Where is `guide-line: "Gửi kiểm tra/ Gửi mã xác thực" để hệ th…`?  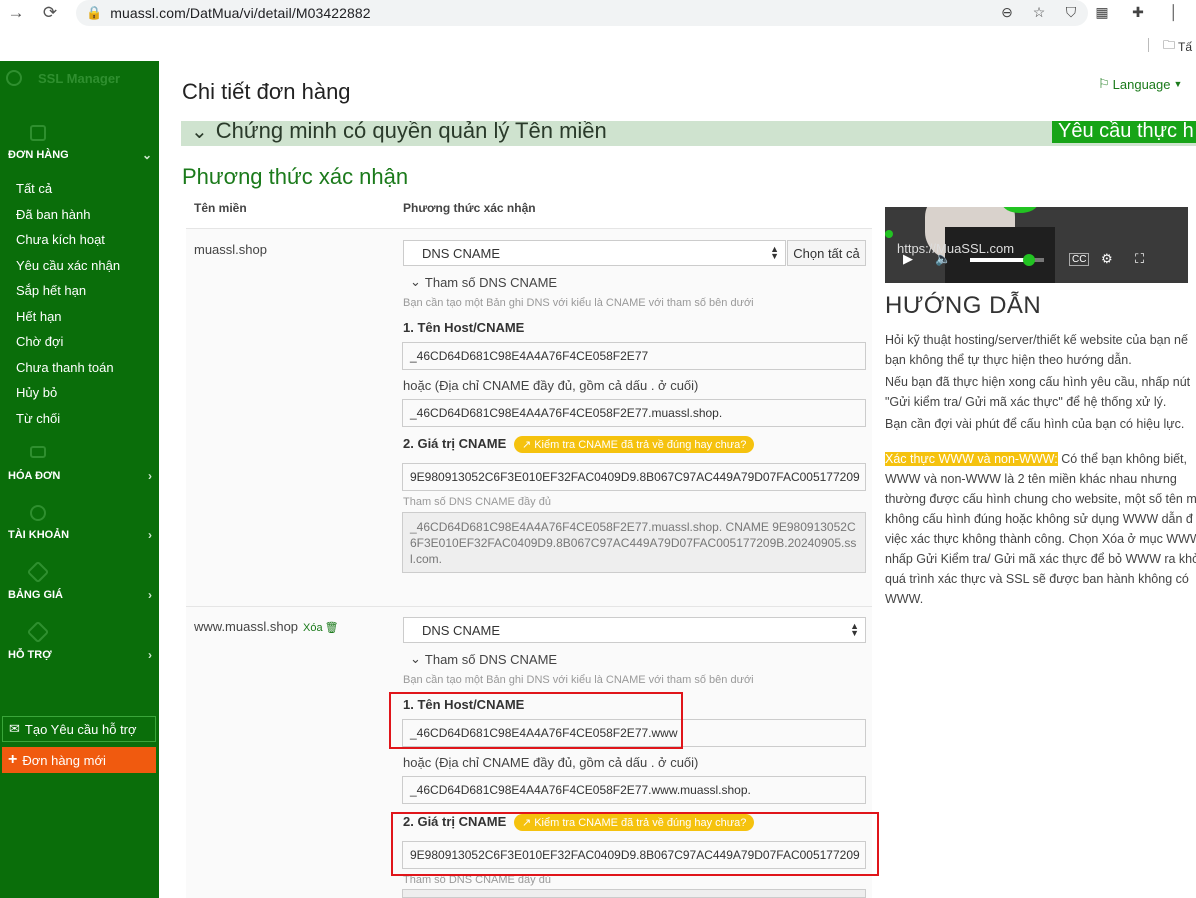
guide-line: "Gửi kiểm tra/ Gửi mã xác thực" để hệ th… is located at coordinates (1026, 402).